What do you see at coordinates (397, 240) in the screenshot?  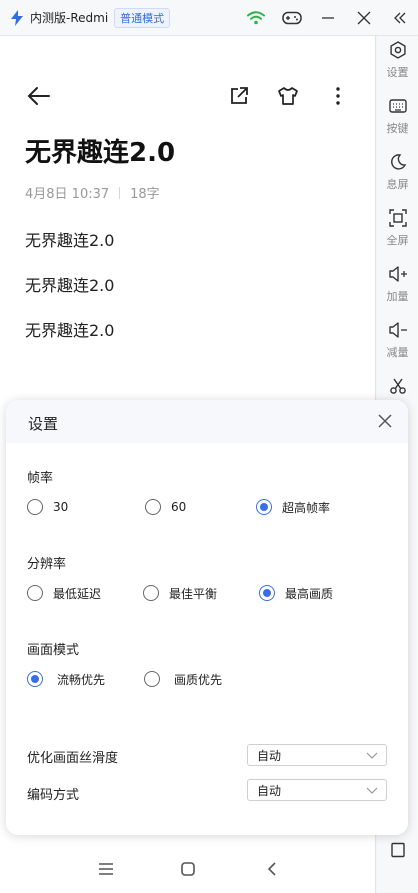 I see `sidebar-item-label: 全屏` at bounding box center [397, 240].